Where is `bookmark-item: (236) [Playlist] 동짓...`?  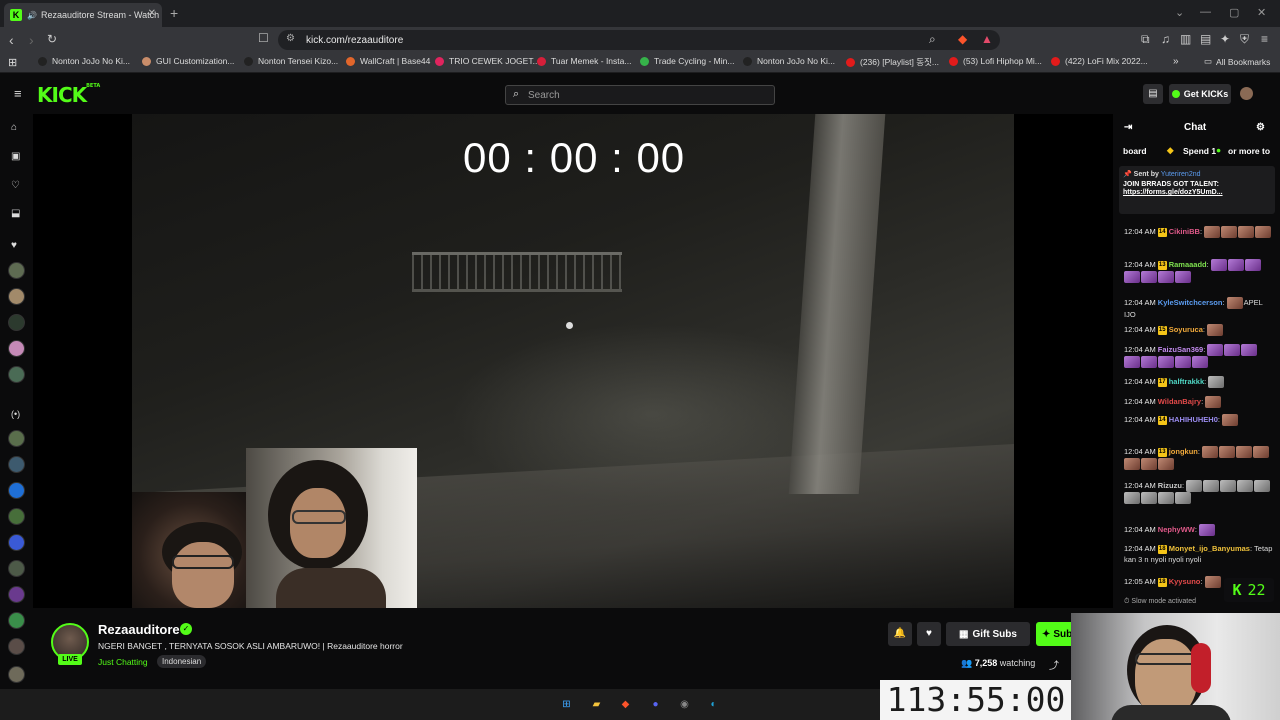 bookmark-item: (236) [Playlist] 동짓... is located at coordinates (892, 62).